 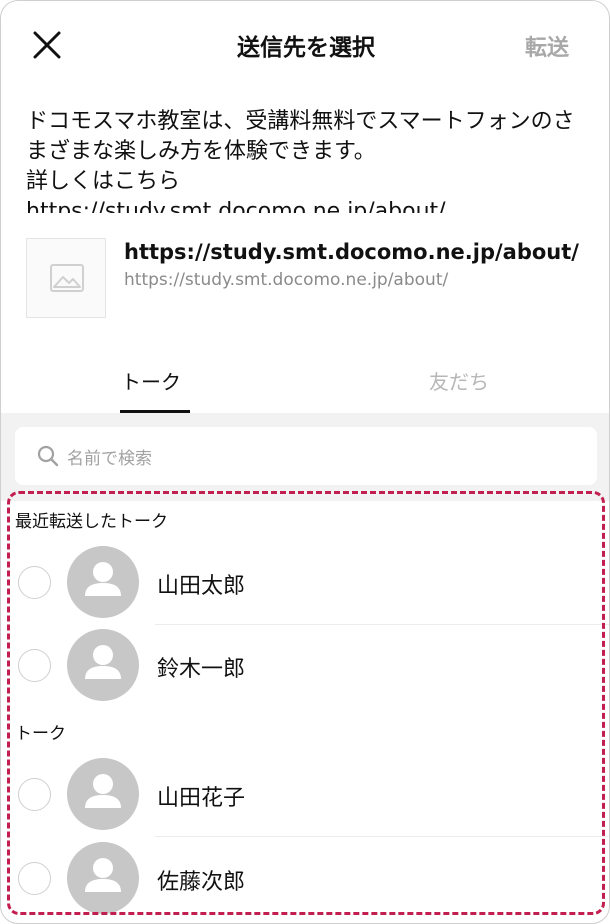 What do you see at coordinates (306, 456) in the screenshot?
I see `search-input: 名前で検索` at bounding box center [306, 456].